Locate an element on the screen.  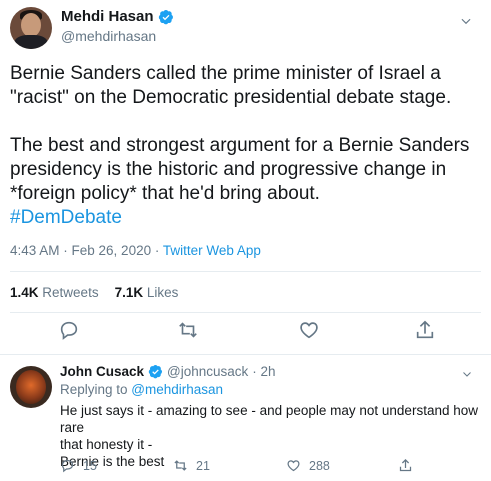
like-count: 288 is located at coordinates (319, 465).